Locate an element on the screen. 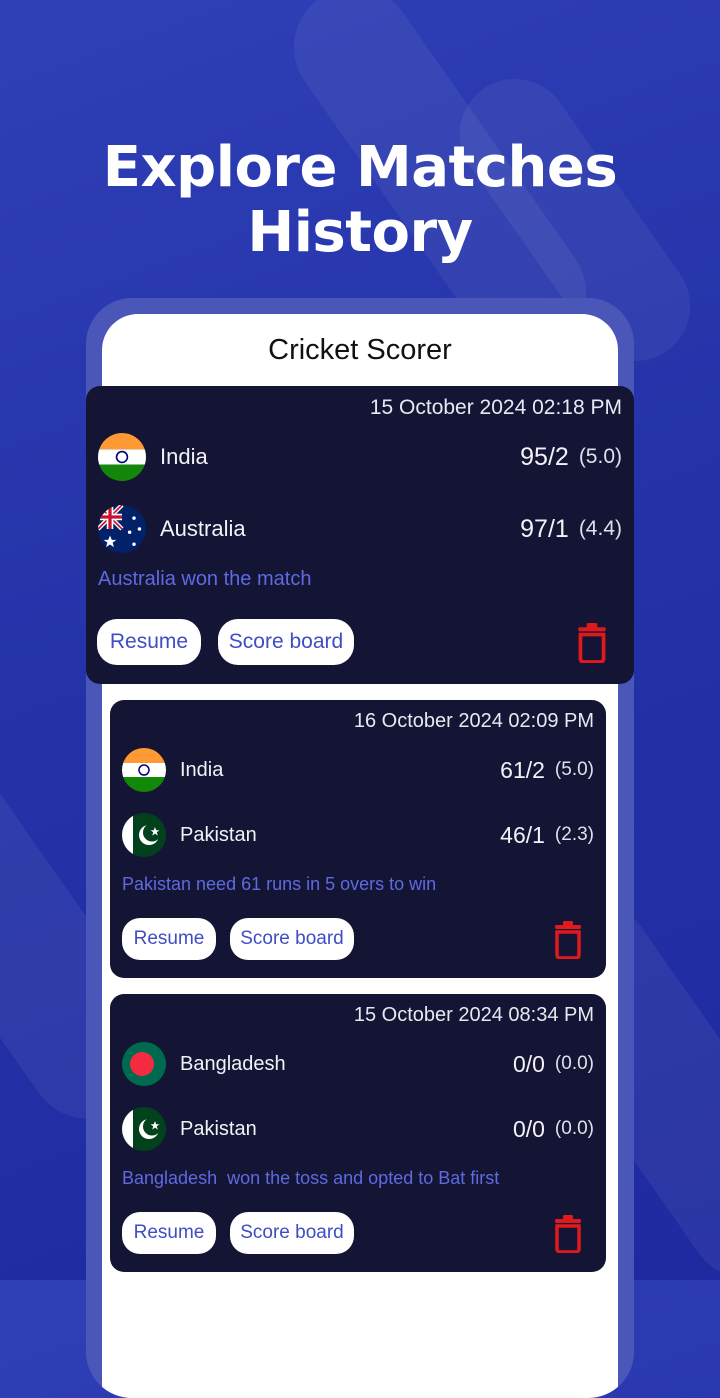 Image resolution: width=720 pixels, height=1398 pixels. team-row: Pakistan 0/0 (0.0) is located at coordinates (358, 1129).